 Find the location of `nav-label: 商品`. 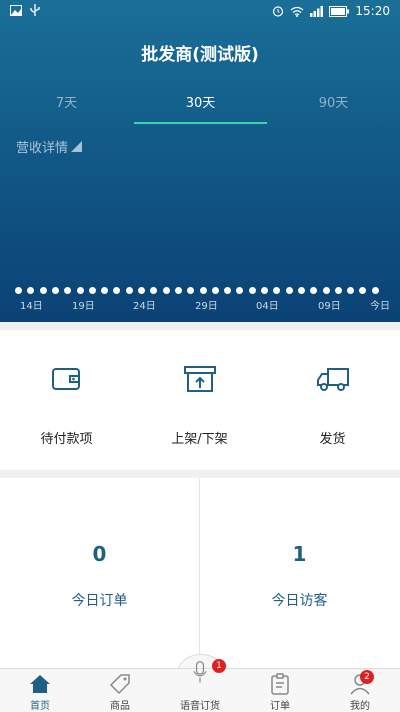

nav-label: 商品 is located at coordinates (120, 706).